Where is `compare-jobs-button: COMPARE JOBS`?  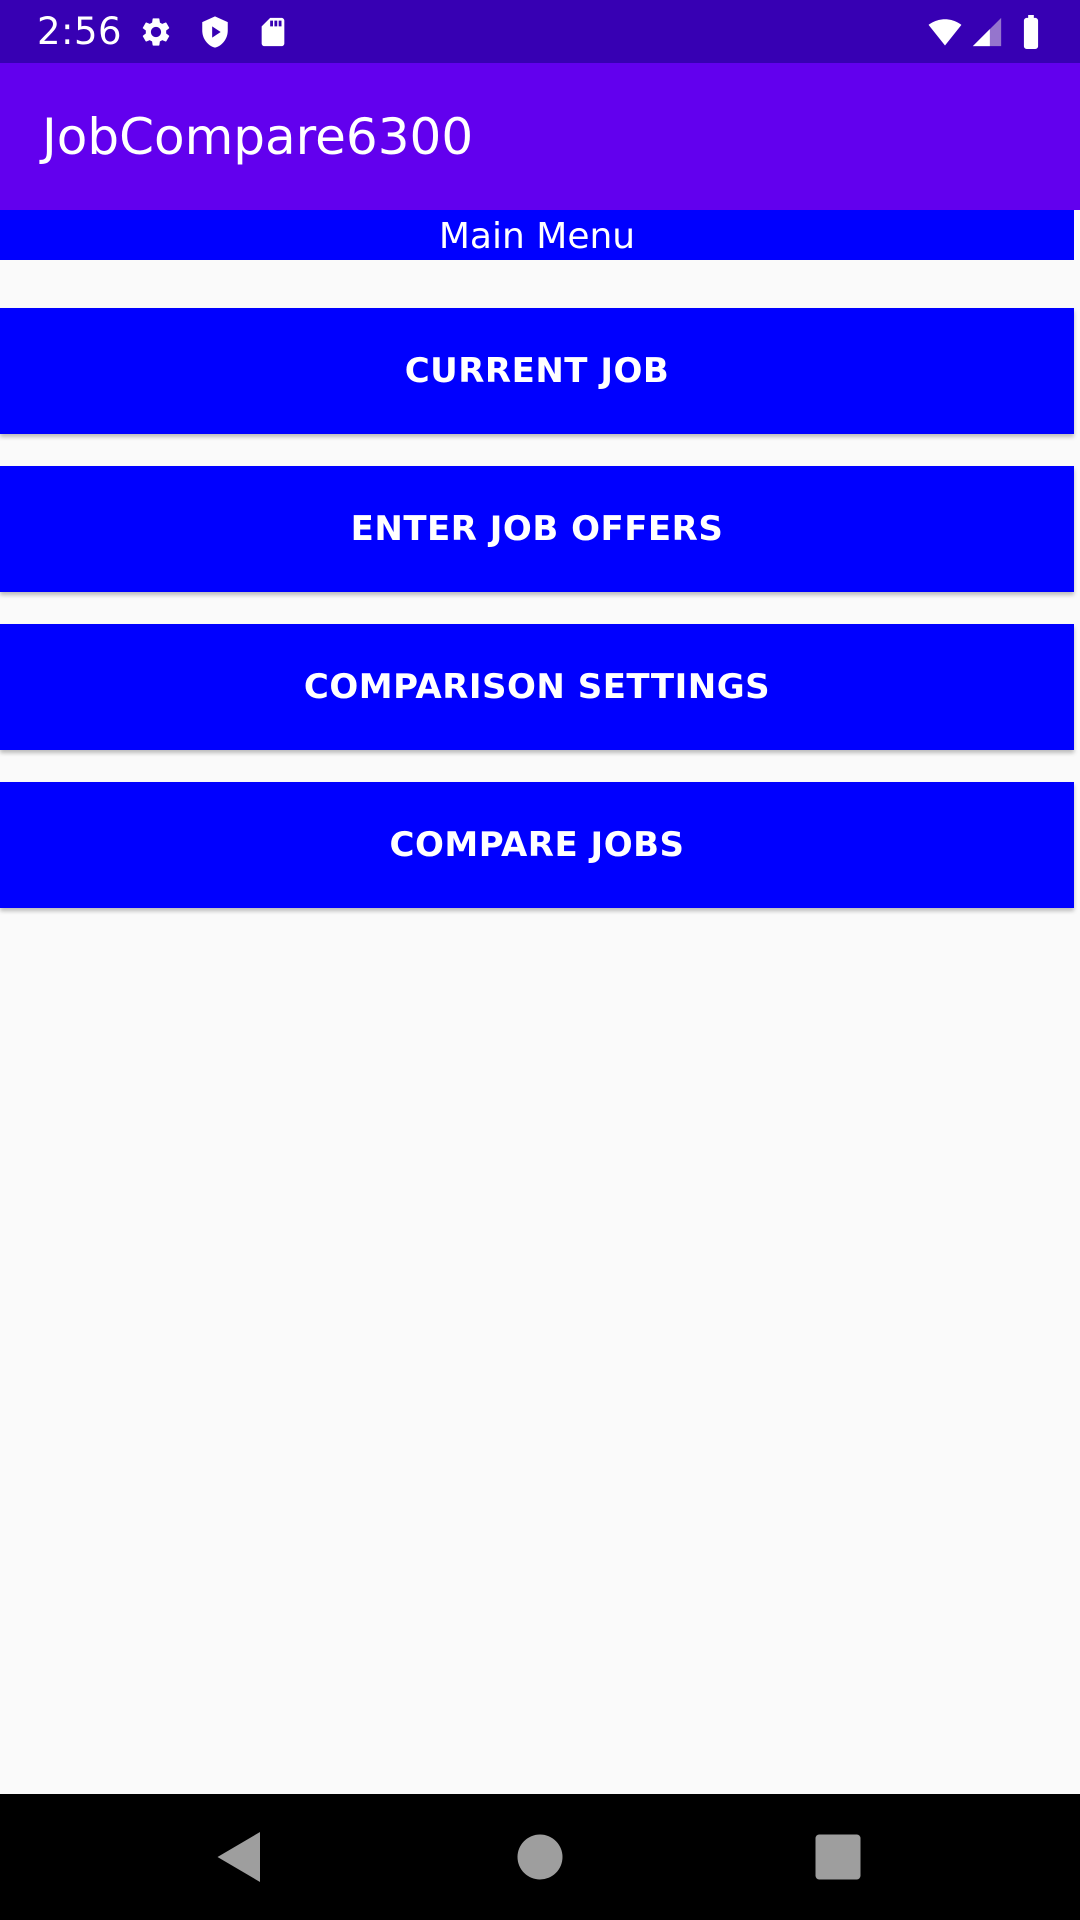
compare-jobs-button: COMPARE JOBS is located at coordinates (537, 845).